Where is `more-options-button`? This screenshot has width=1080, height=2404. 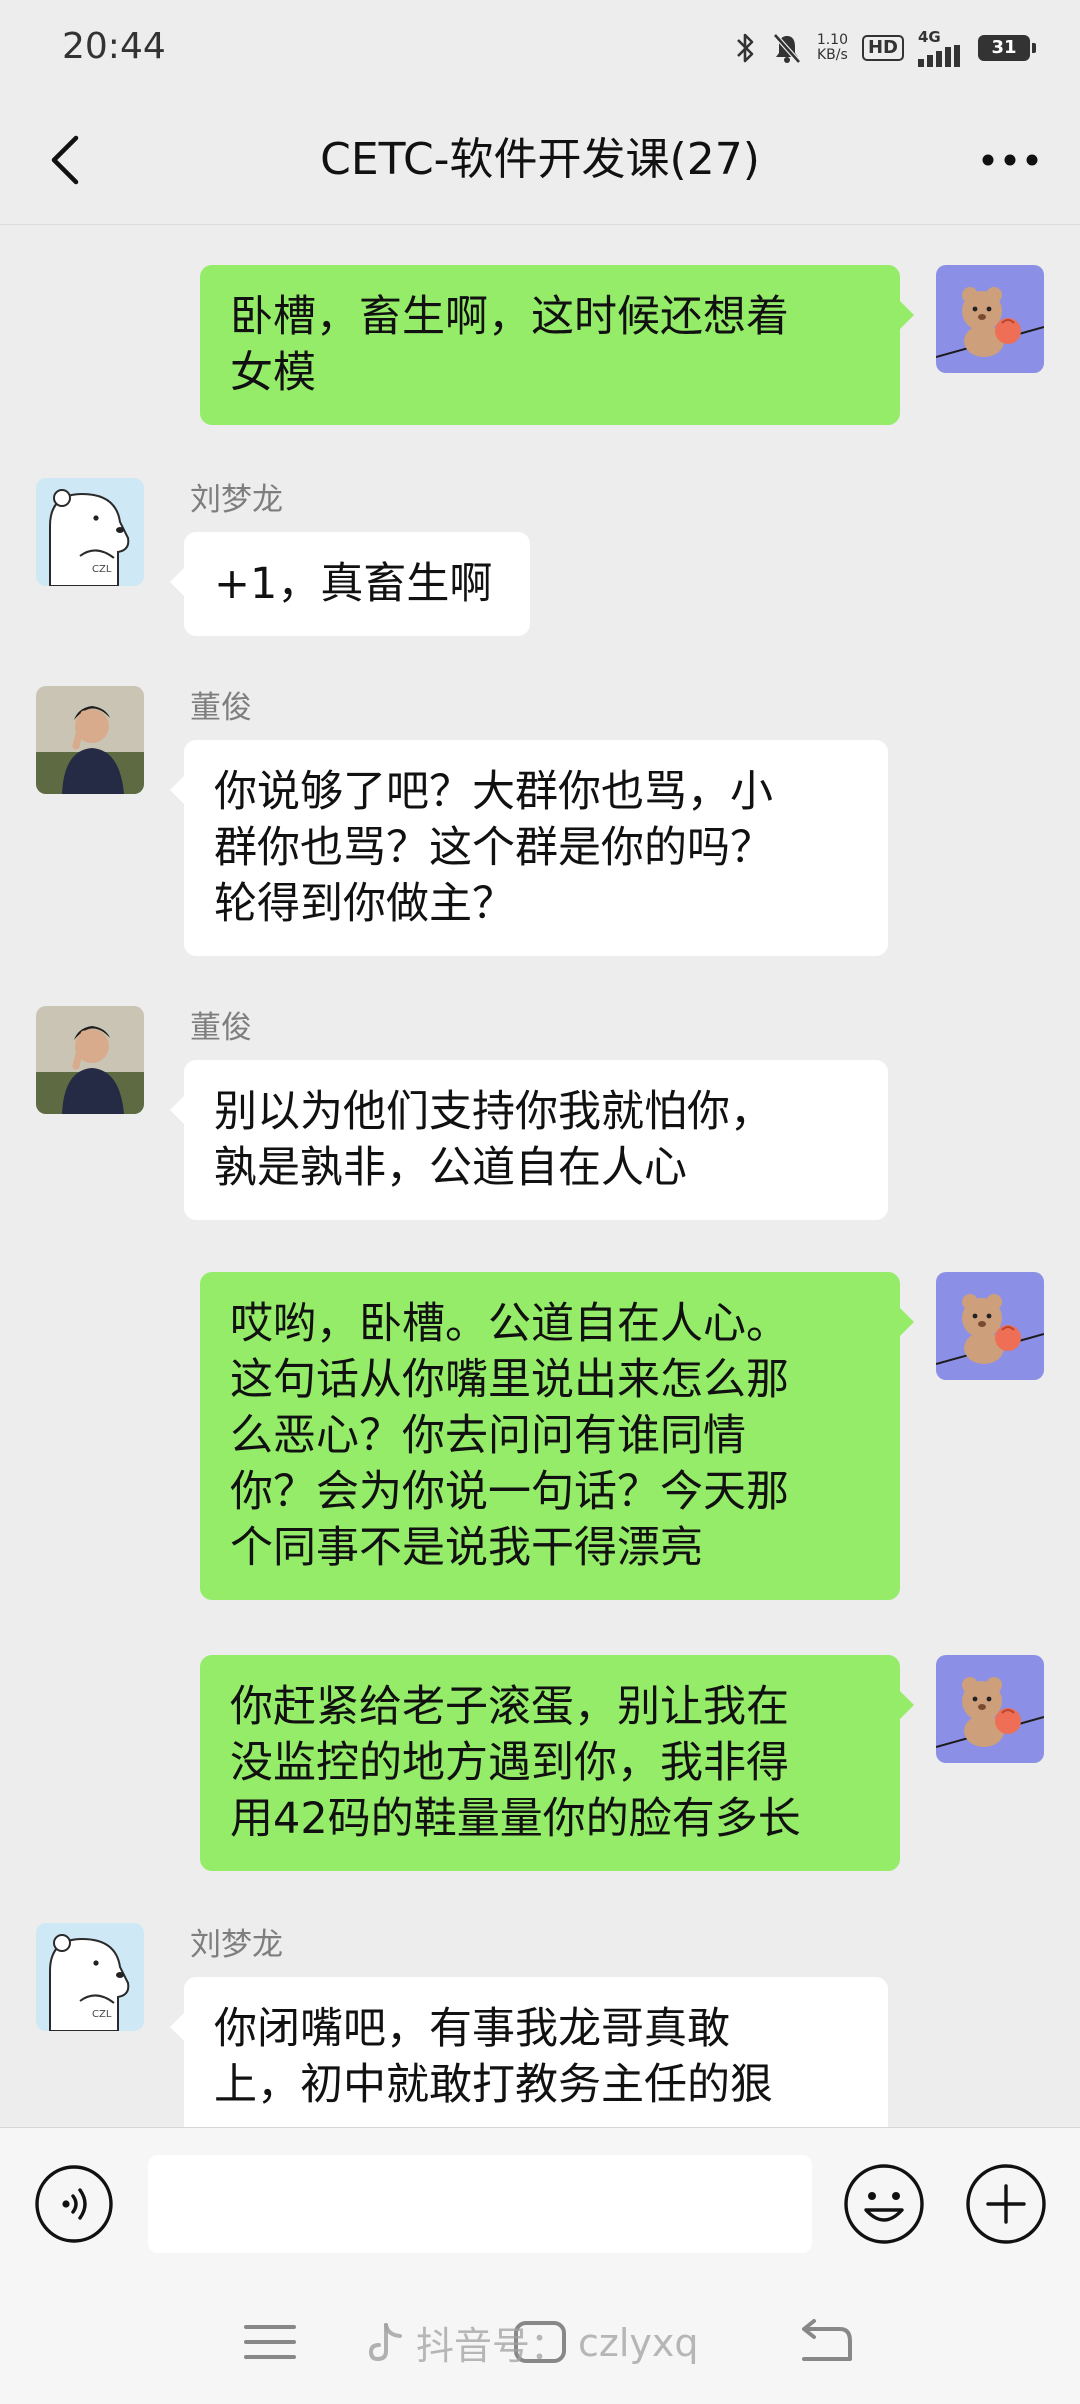
more-options-button is located at coordinates (1010, 160).